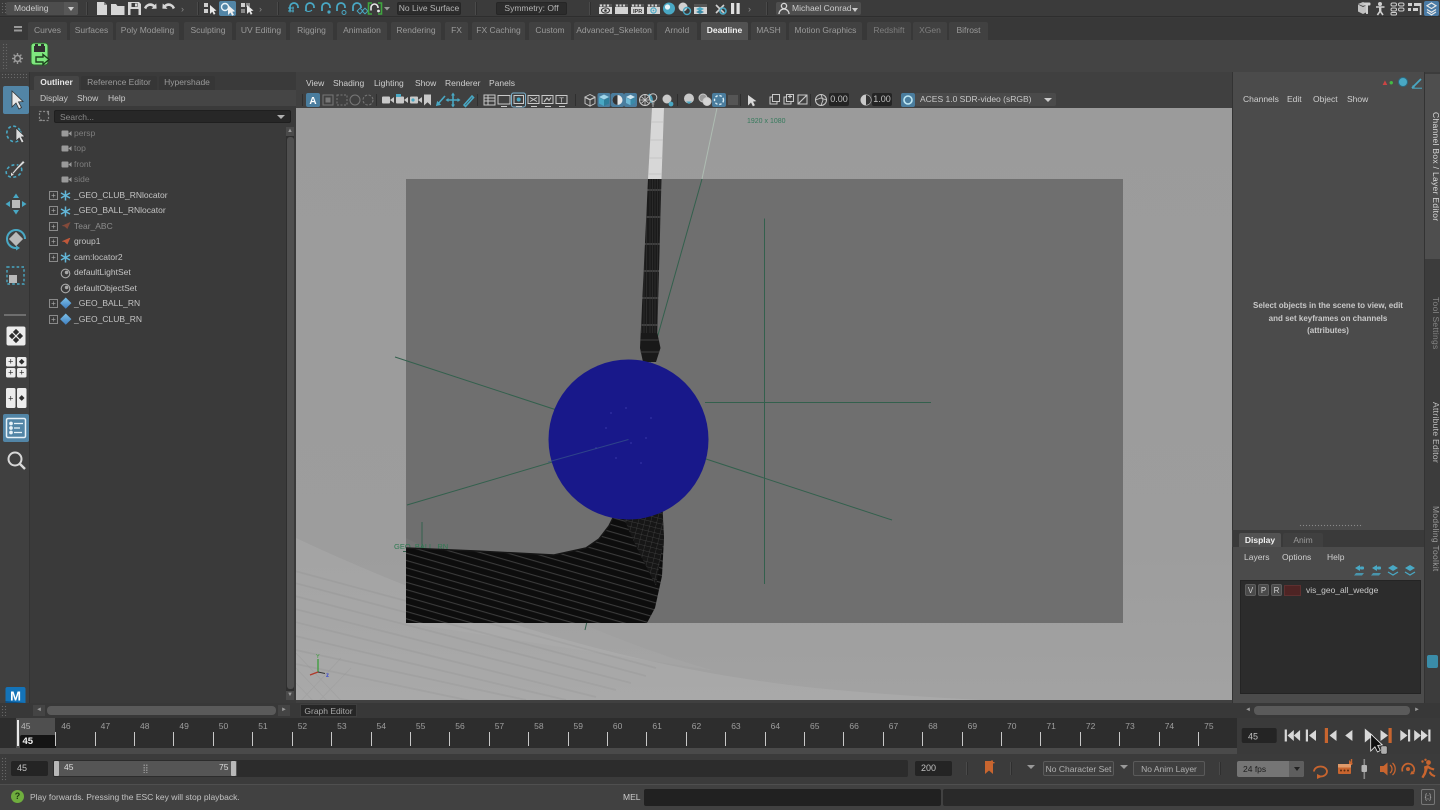 This screenshot has width=1440, height=810. What do you see at coordinates (766, 121) in the screenshot?
I see `svg-text: 1920 x 1080` at bounding box center [766, 121].